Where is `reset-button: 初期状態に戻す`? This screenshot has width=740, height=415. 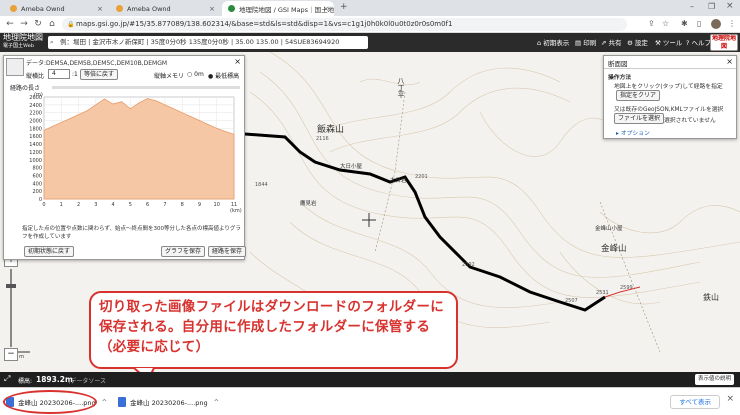
reset-button: 初期状態に戻す is located at coordinates (49, 251).